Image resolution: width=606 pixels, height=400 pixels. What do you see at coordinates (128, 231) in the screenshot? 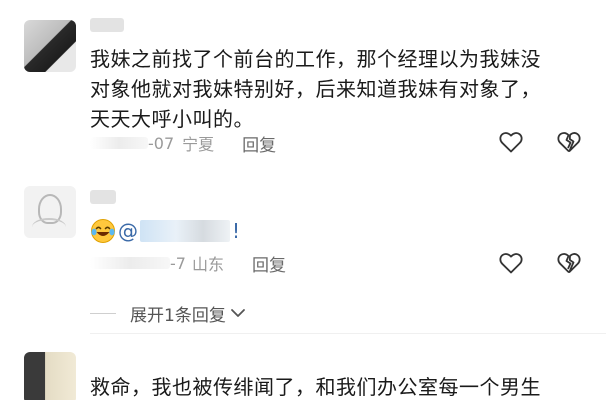
I see `mention-at: @` at bounding box center [128, 231].